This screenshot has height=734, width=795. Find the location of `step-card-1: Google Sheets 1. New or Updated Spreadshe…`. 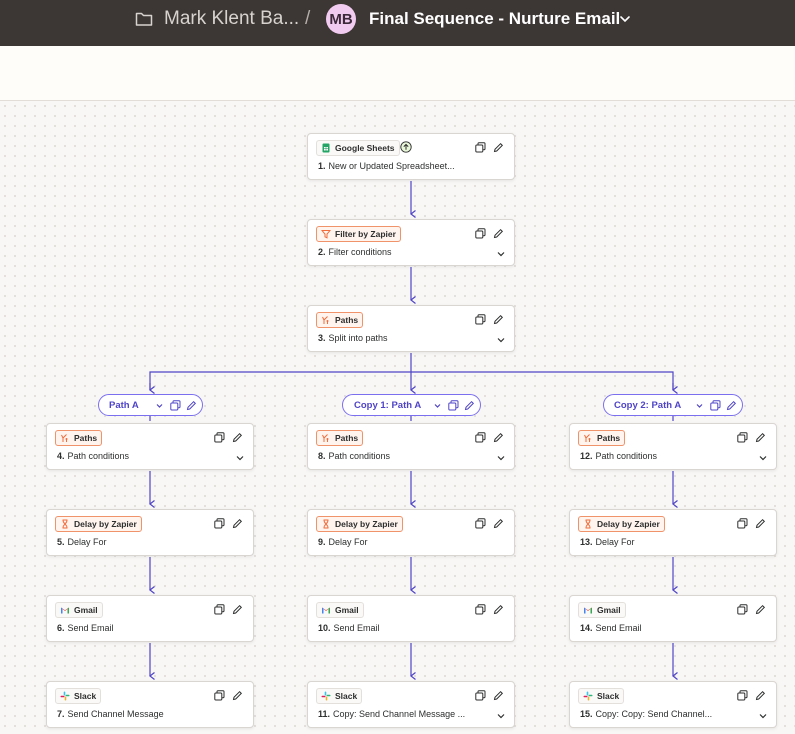

step-card-1: Google Sheets 1. New or Updated Spreadshe… is located at coordinates (411, 156).